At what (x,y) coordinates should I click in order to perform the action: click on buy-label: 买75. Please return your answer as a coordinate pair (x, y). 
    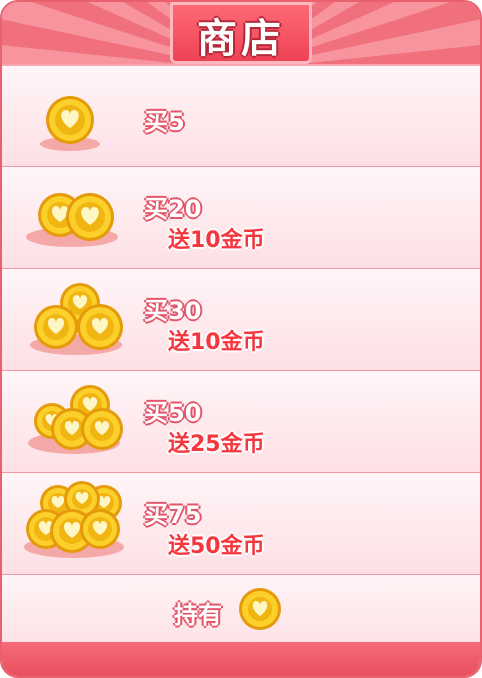
    Looking at the image, I should click on (173, 515).